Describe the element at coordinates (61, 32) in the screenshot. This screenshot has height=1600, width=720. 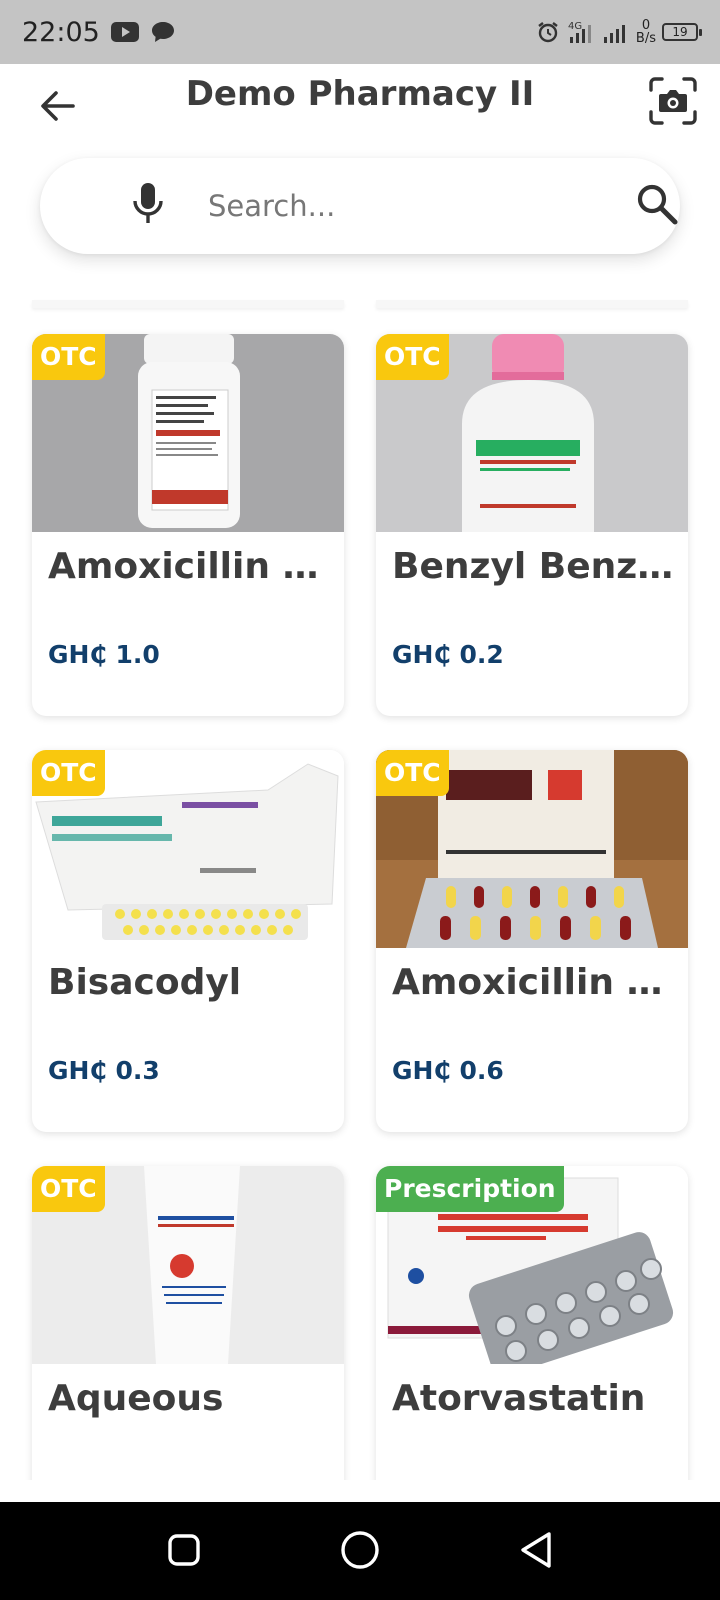
I see `status-time: 22:05` at that location.